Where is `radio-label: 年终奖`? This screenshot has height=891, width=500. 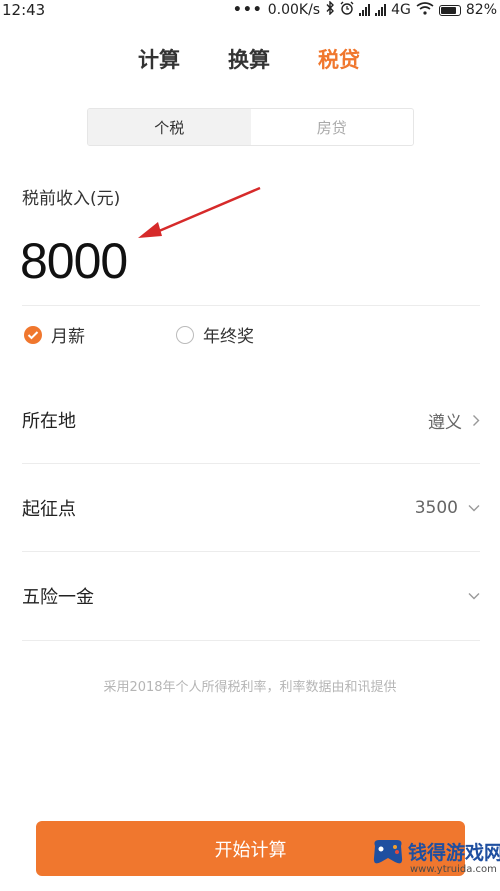 radio-label: 年终奖 is located at coordinates (228, 337).